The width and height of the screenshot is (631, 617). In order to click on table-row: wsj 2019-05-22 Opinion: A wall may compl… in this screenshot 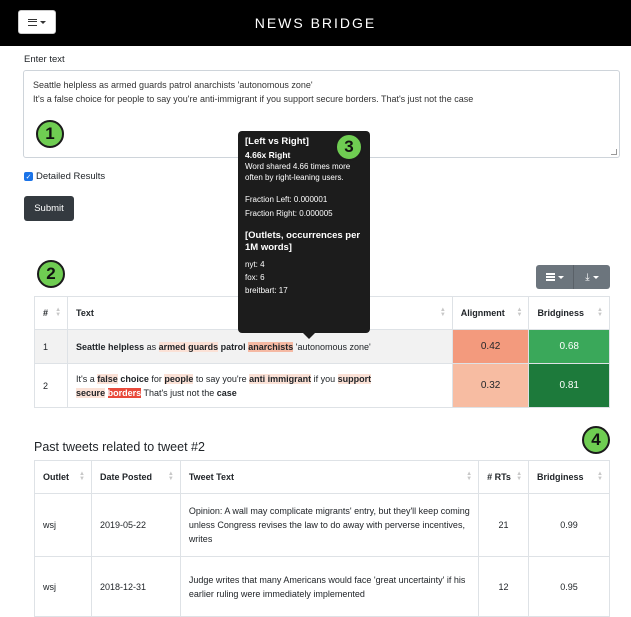, I will do `click(322, 525)`.